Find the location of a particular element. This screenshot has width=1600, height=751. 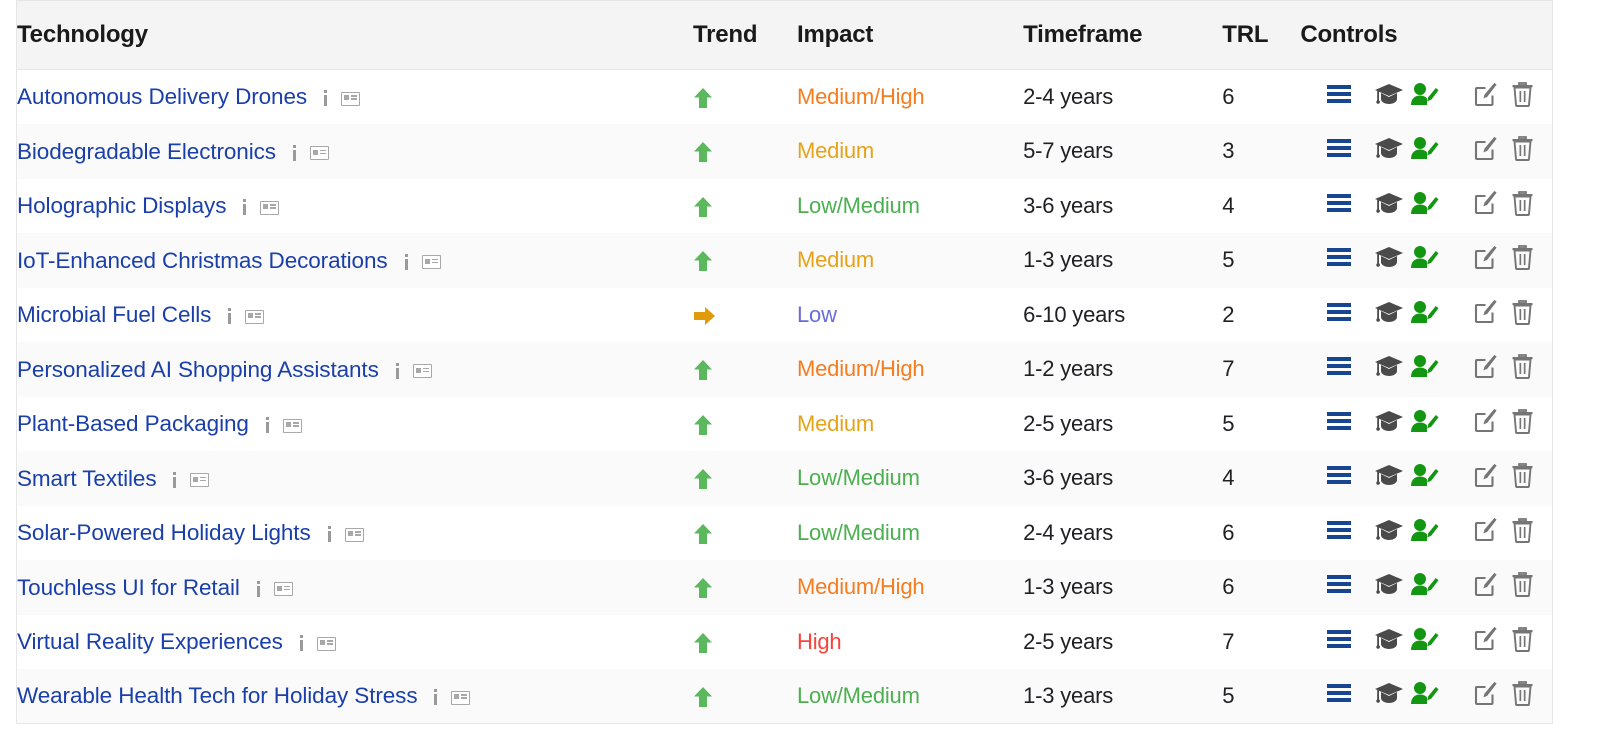

technology-link: IoT-Enhanced Christmas Decorations is located at coordinates (202, 260).